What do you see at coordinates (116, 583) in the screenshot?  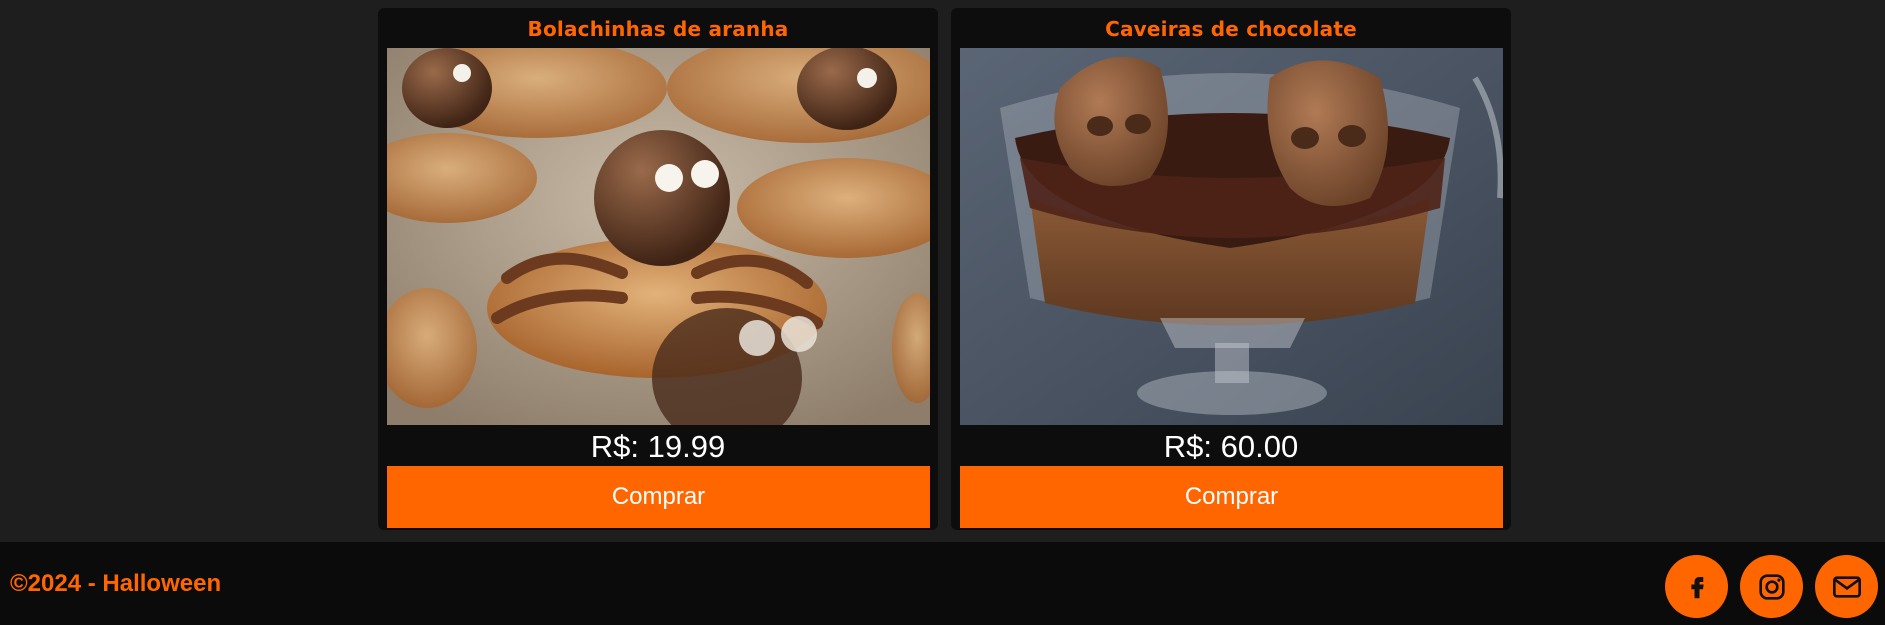 I see `copyright-text: ©2024 - Halloween` at bounding box center [116, 583].